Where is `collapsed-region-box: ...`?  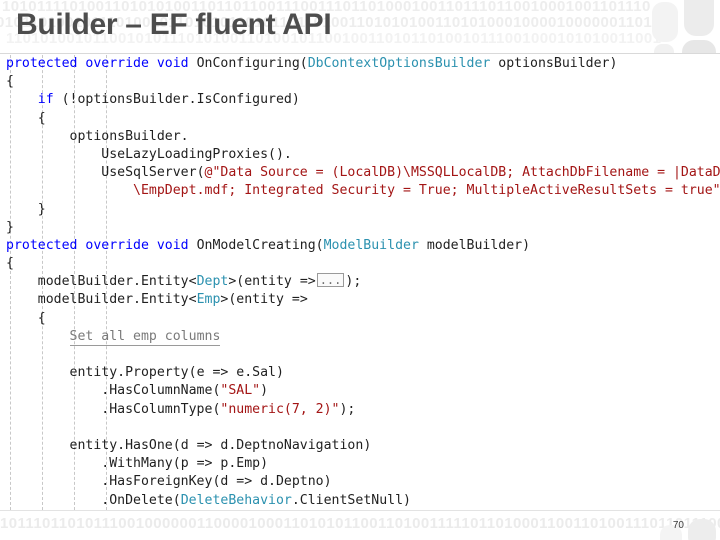
collapsed-region-box: ... is located at coordinates (330, 280).